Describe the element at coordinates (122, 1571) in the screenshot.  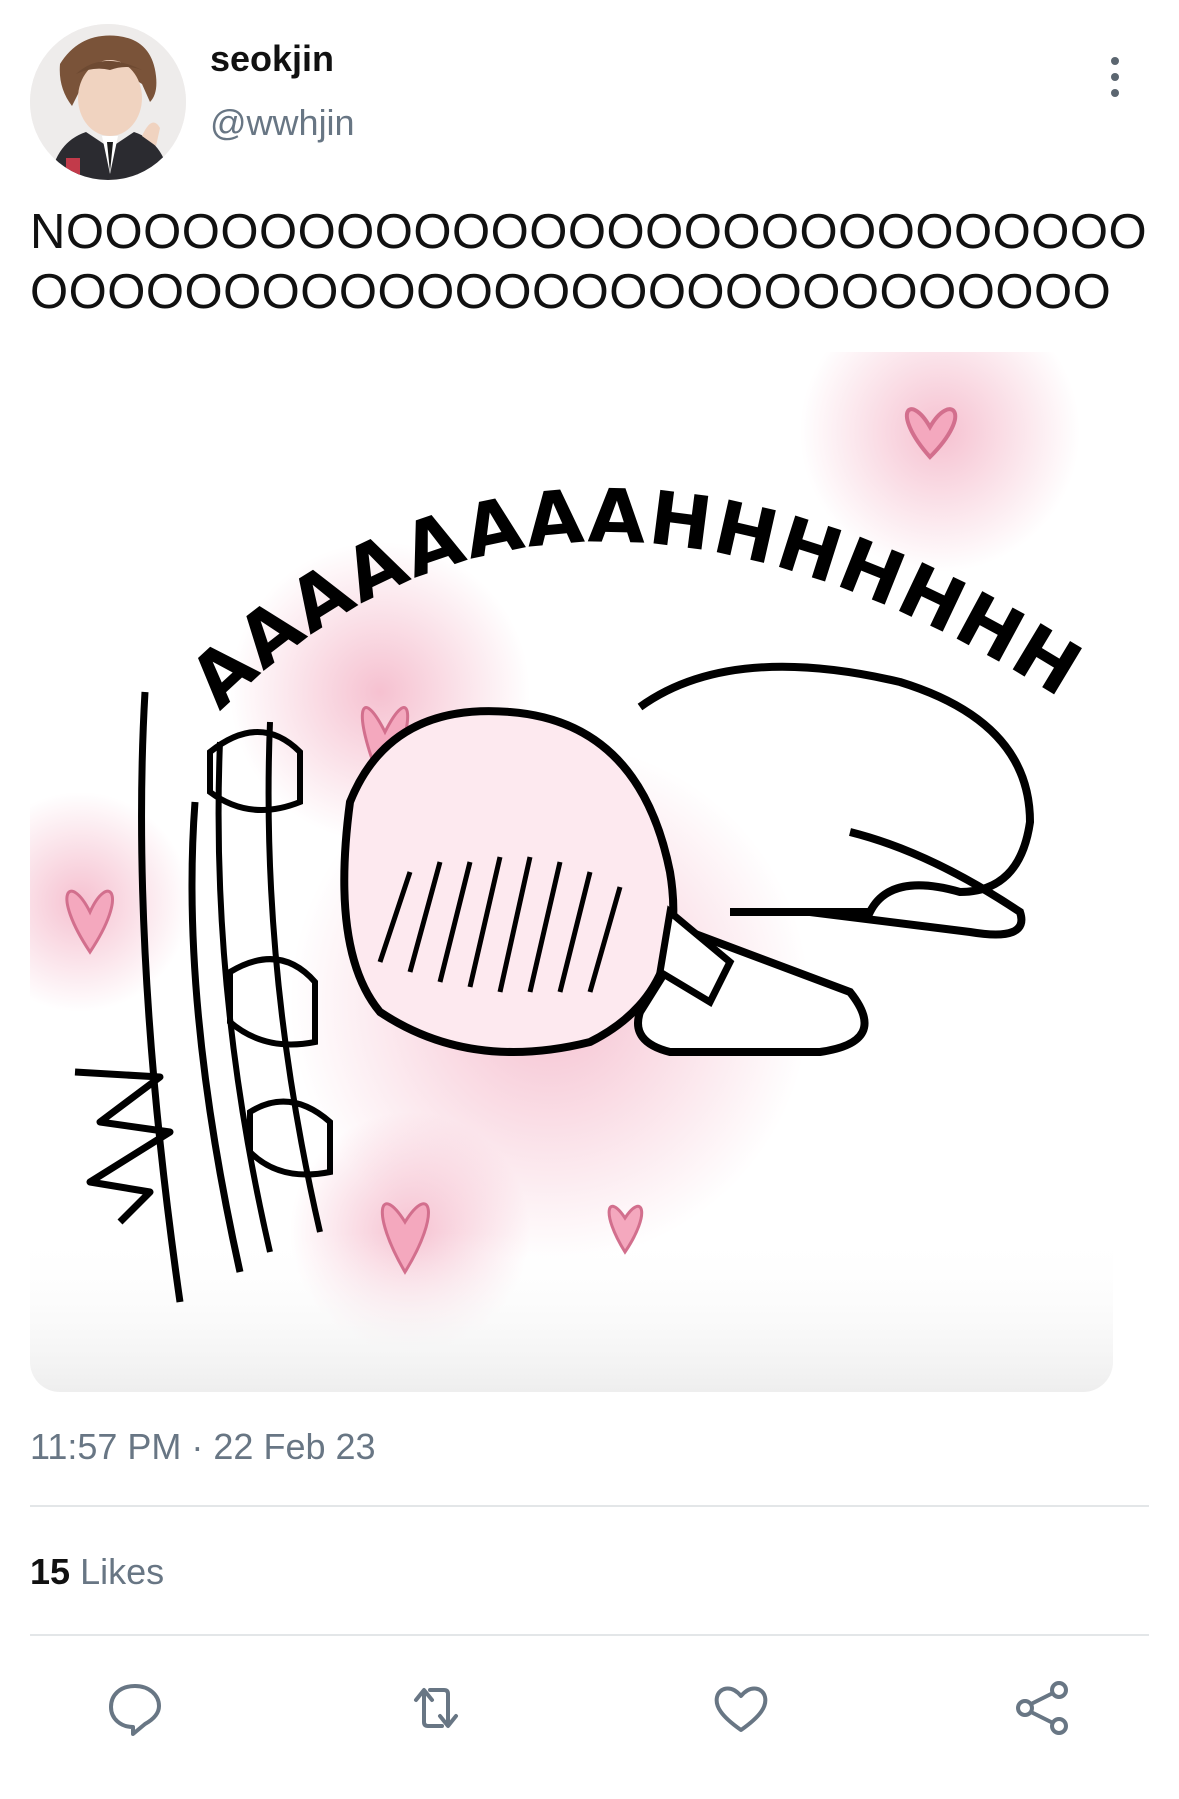
I see `likes-label: Likes` at that location.